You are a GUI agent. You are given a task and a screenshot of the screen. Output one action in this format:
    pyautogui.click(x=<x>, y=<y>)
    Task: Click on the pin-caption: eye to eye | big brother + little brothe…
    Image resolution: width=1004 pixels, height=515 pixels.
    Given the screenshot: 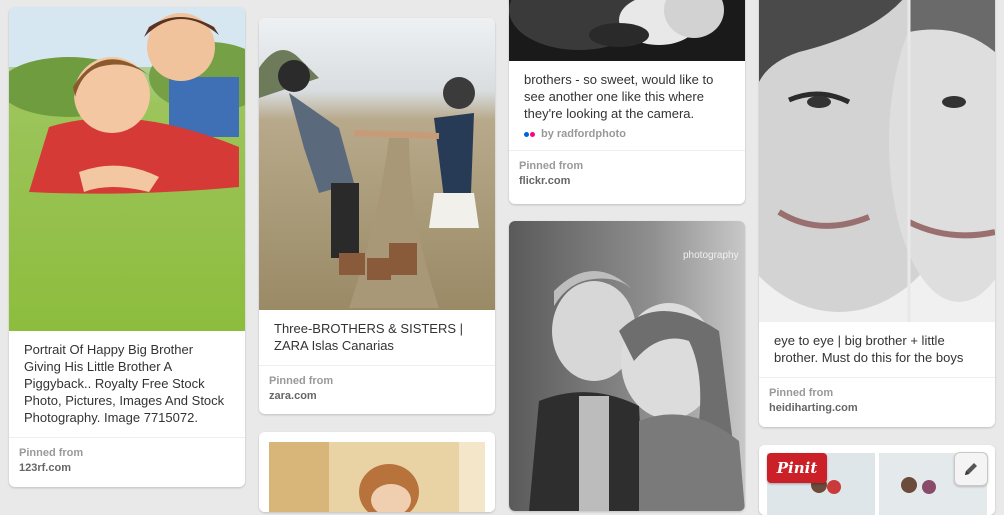 What is the action you would take?
    pyautogui.click(x=869, y=349)
    